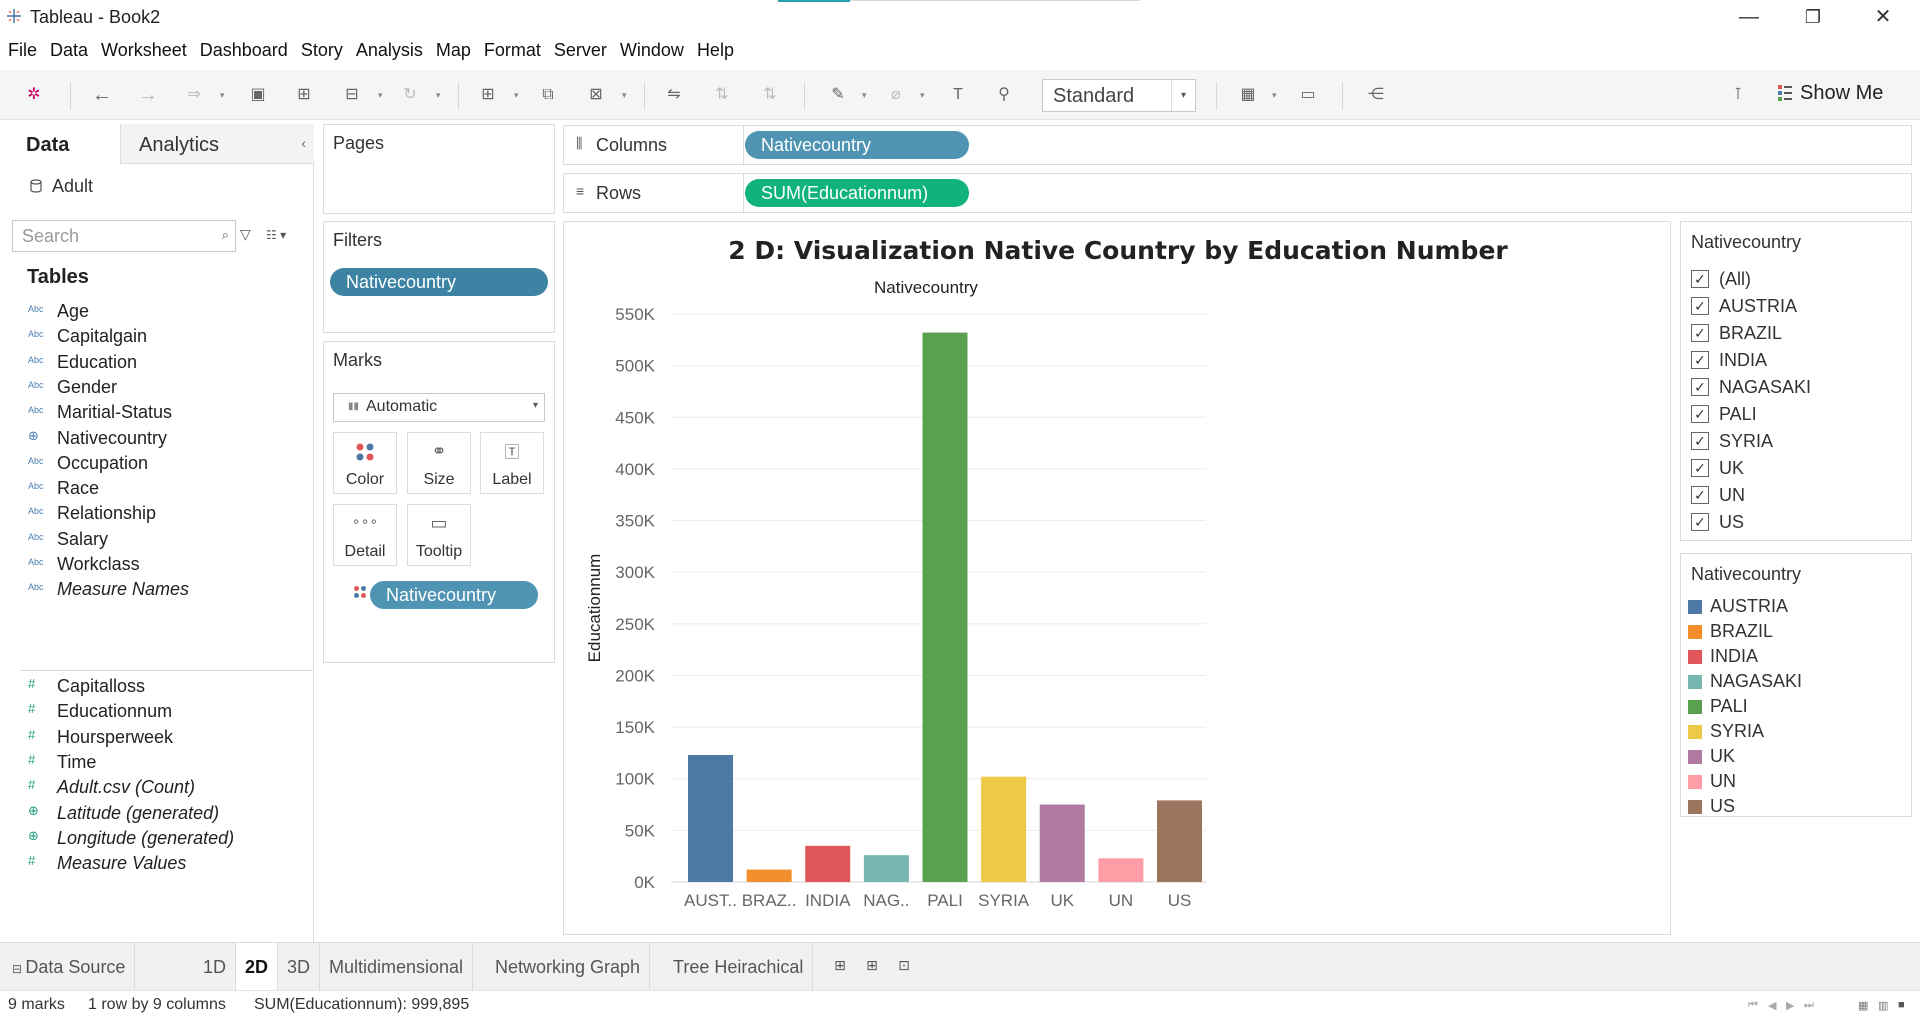 The width and height of the screenshot is (1920, 1018). Describe the element at coordinates (144, 50) in the screenshot. I see `menu-worksheet: Worksheet` at that location.